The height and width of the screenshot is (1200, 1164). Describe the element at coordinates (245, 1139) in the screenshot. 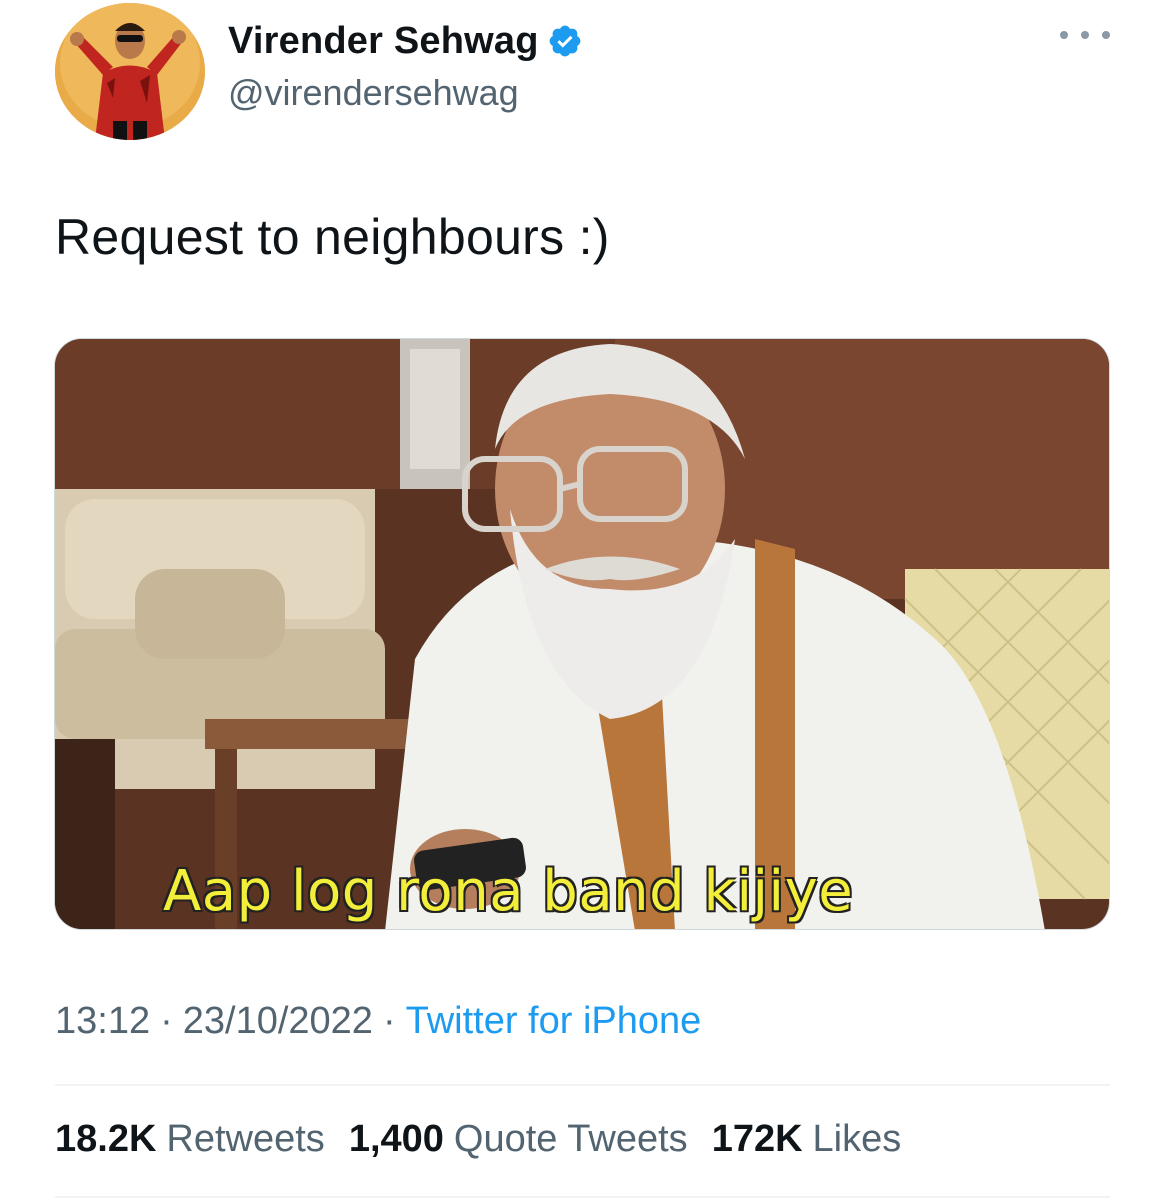

I see `retweets-label: Retweets` at that location.